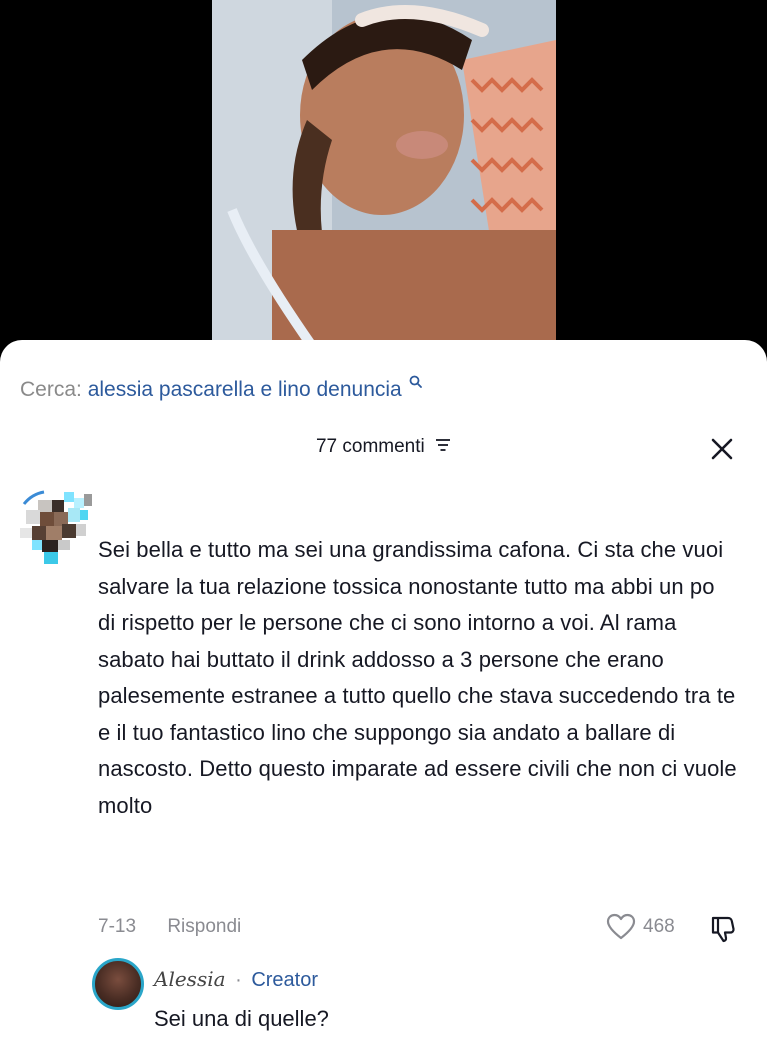  What do you see at coordinates (415, 382) in the screenshot?
I see `search-icon` at bounding box center [415, 382].